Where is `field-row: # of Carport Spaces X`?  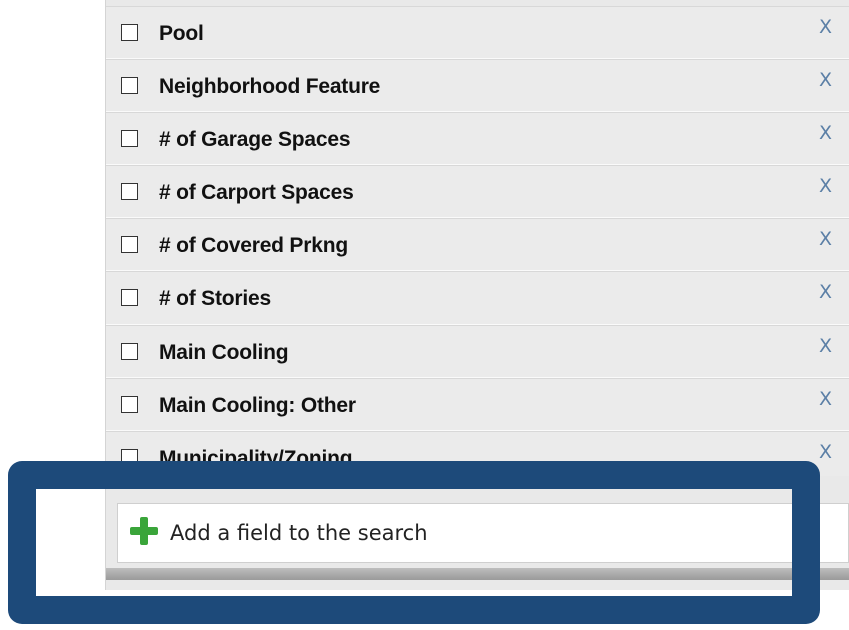
field-row: # of Carport Spaces X is located at coordinates (477, 192).